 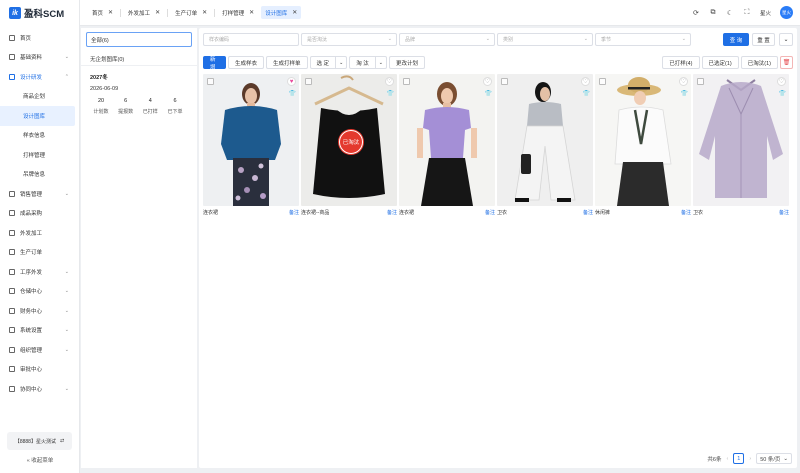 What do you see at coordinates (447, 39) in the screenshot?
I see `brand-select: 品牌 ⌄` at bounding box center [447, 39].